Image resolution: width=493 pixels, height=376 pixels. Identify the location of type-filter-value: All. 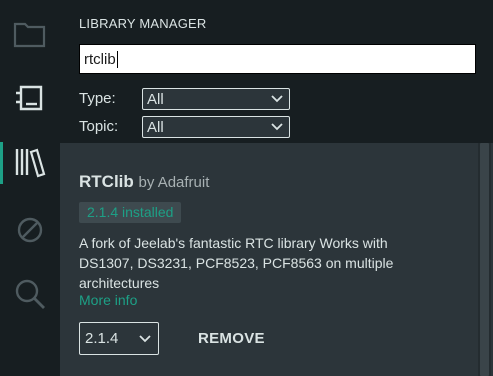
(155, 99).